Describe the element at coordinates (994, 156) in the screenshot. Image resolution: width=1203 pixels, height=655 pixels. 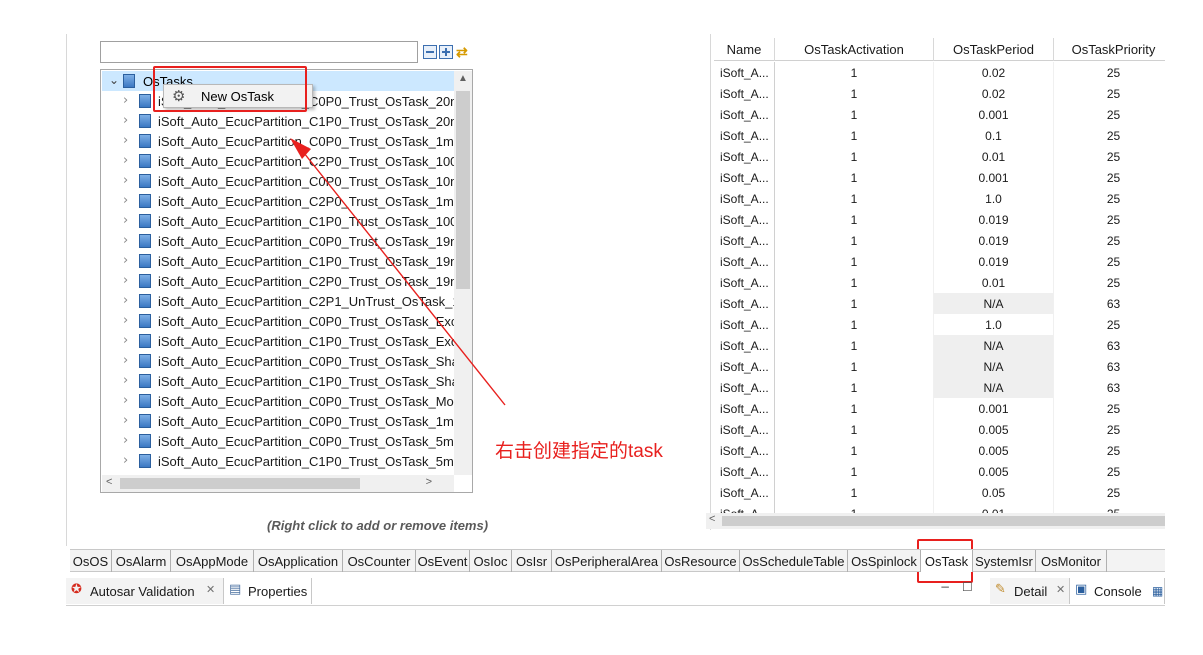
I see `table-cell: 0.01` at that location.